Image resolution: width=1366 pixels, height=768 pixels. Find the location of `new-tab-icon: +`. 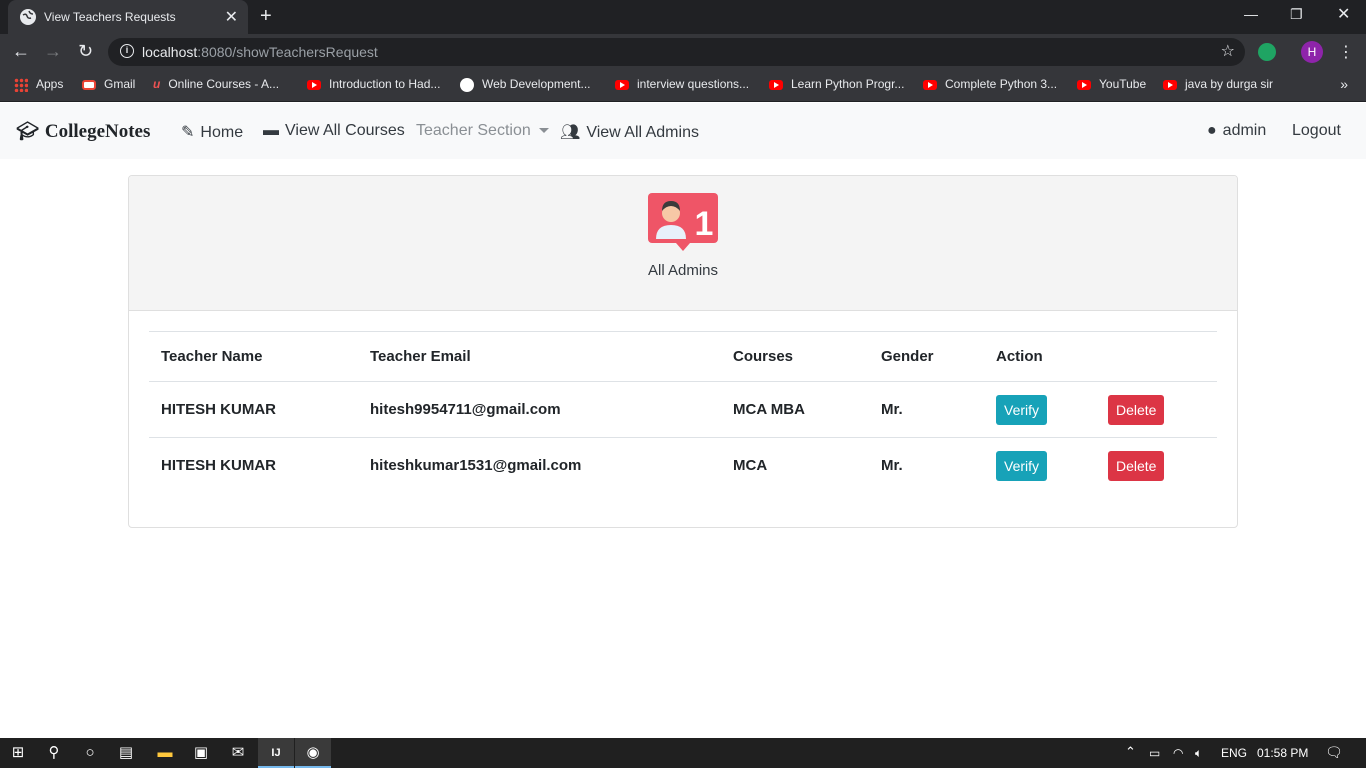

new-tab-icon: + is located at coordinates (266, 16).